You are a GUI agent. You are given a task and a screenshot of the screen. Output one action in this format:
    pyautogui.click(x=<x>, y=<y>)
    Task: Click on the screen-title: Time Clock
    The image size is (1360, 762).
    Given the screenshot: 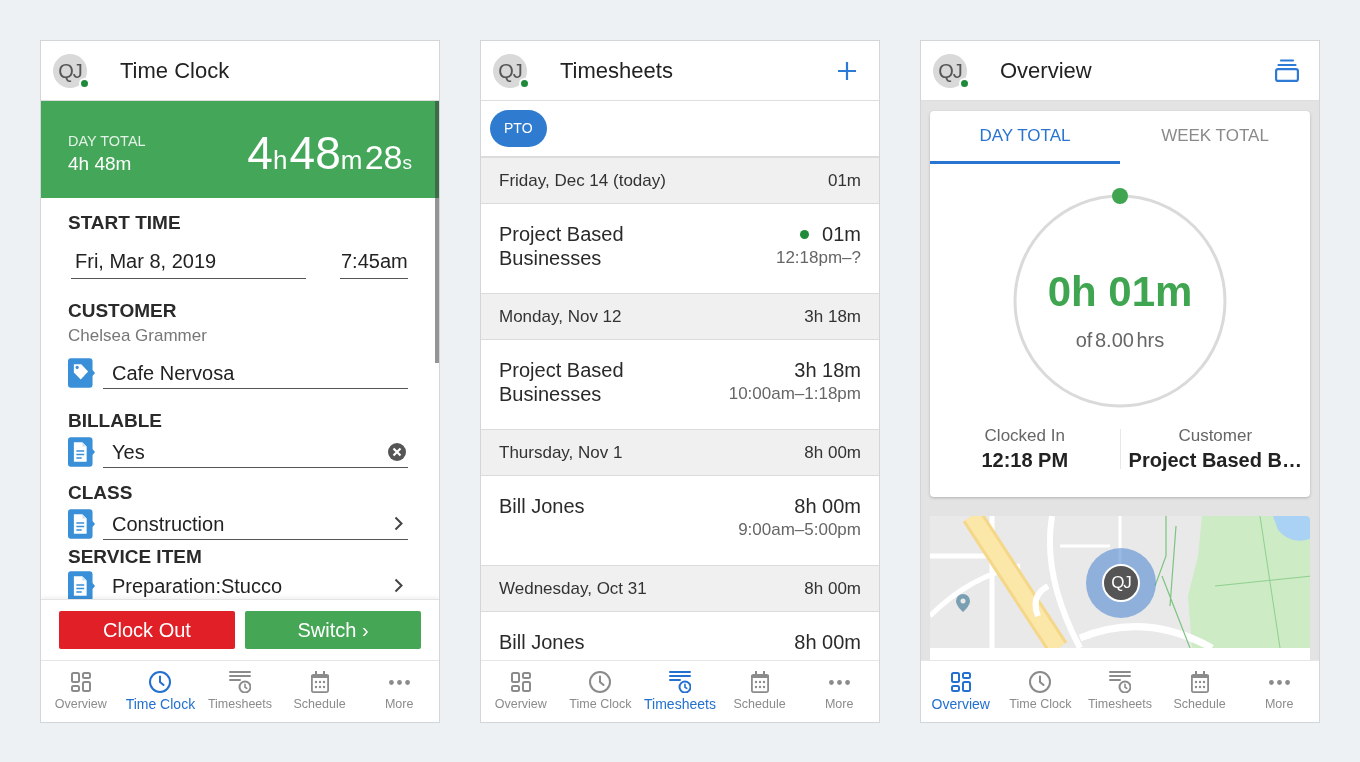 What is the action you would take?
    pyautogui.click(x=175, y=71)
    